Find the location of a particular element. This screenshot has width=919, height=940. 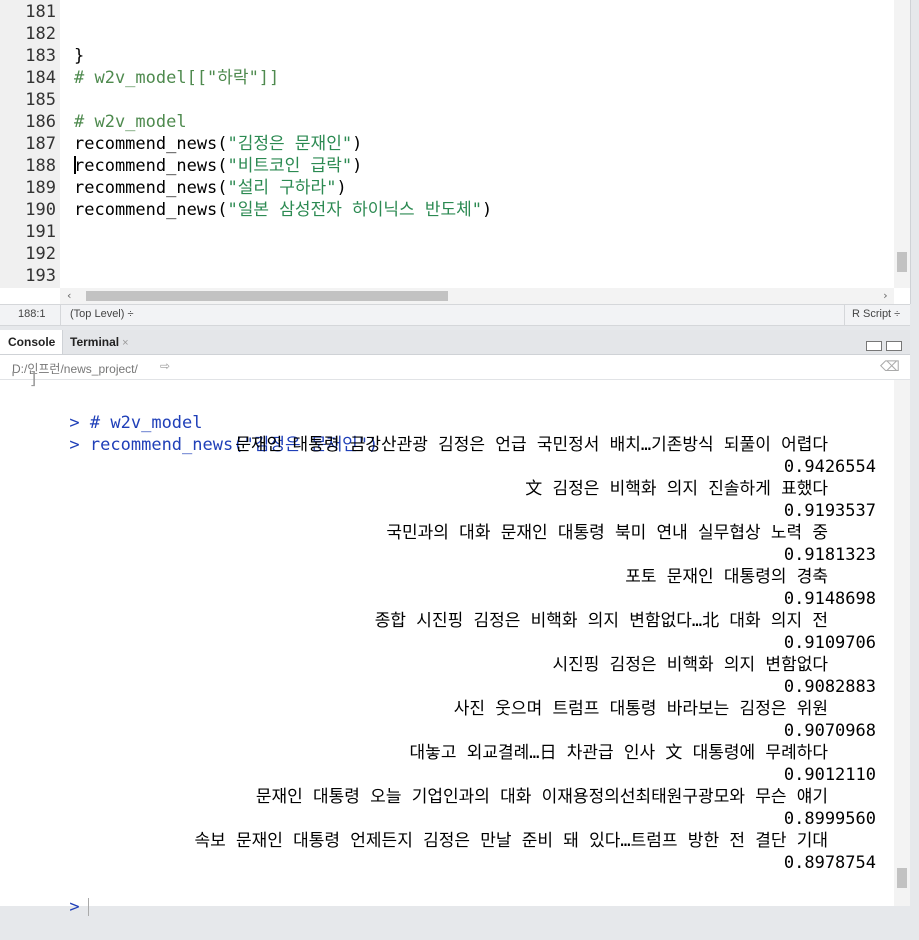

code-line: recommend_news("설리 구하라") is located at coordinates (210, 188).